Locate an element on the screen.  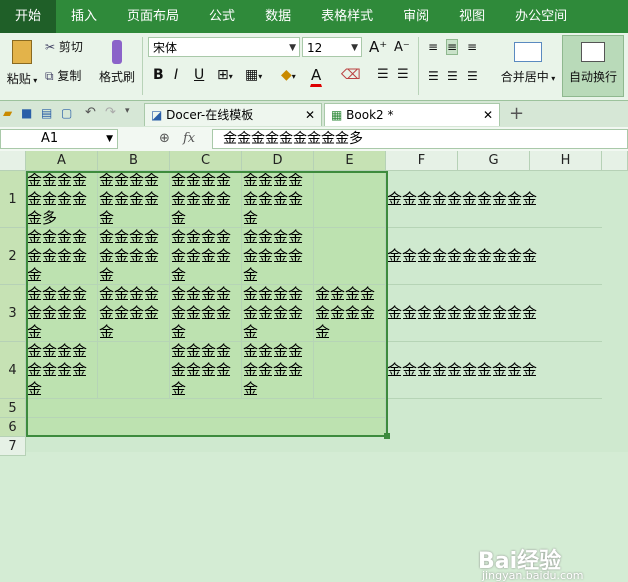
cell-e3: 金金金金金金金金金 is located at coordinates (350, 313).